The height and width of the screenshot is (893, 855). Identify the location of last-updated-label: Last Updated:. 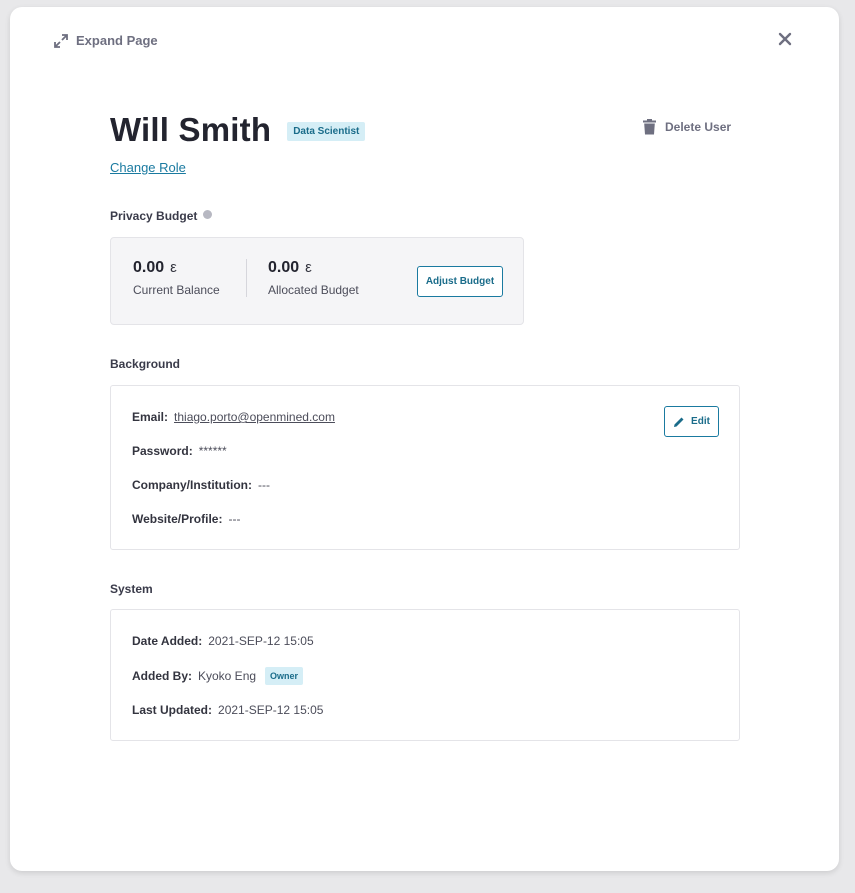
(172, 710).